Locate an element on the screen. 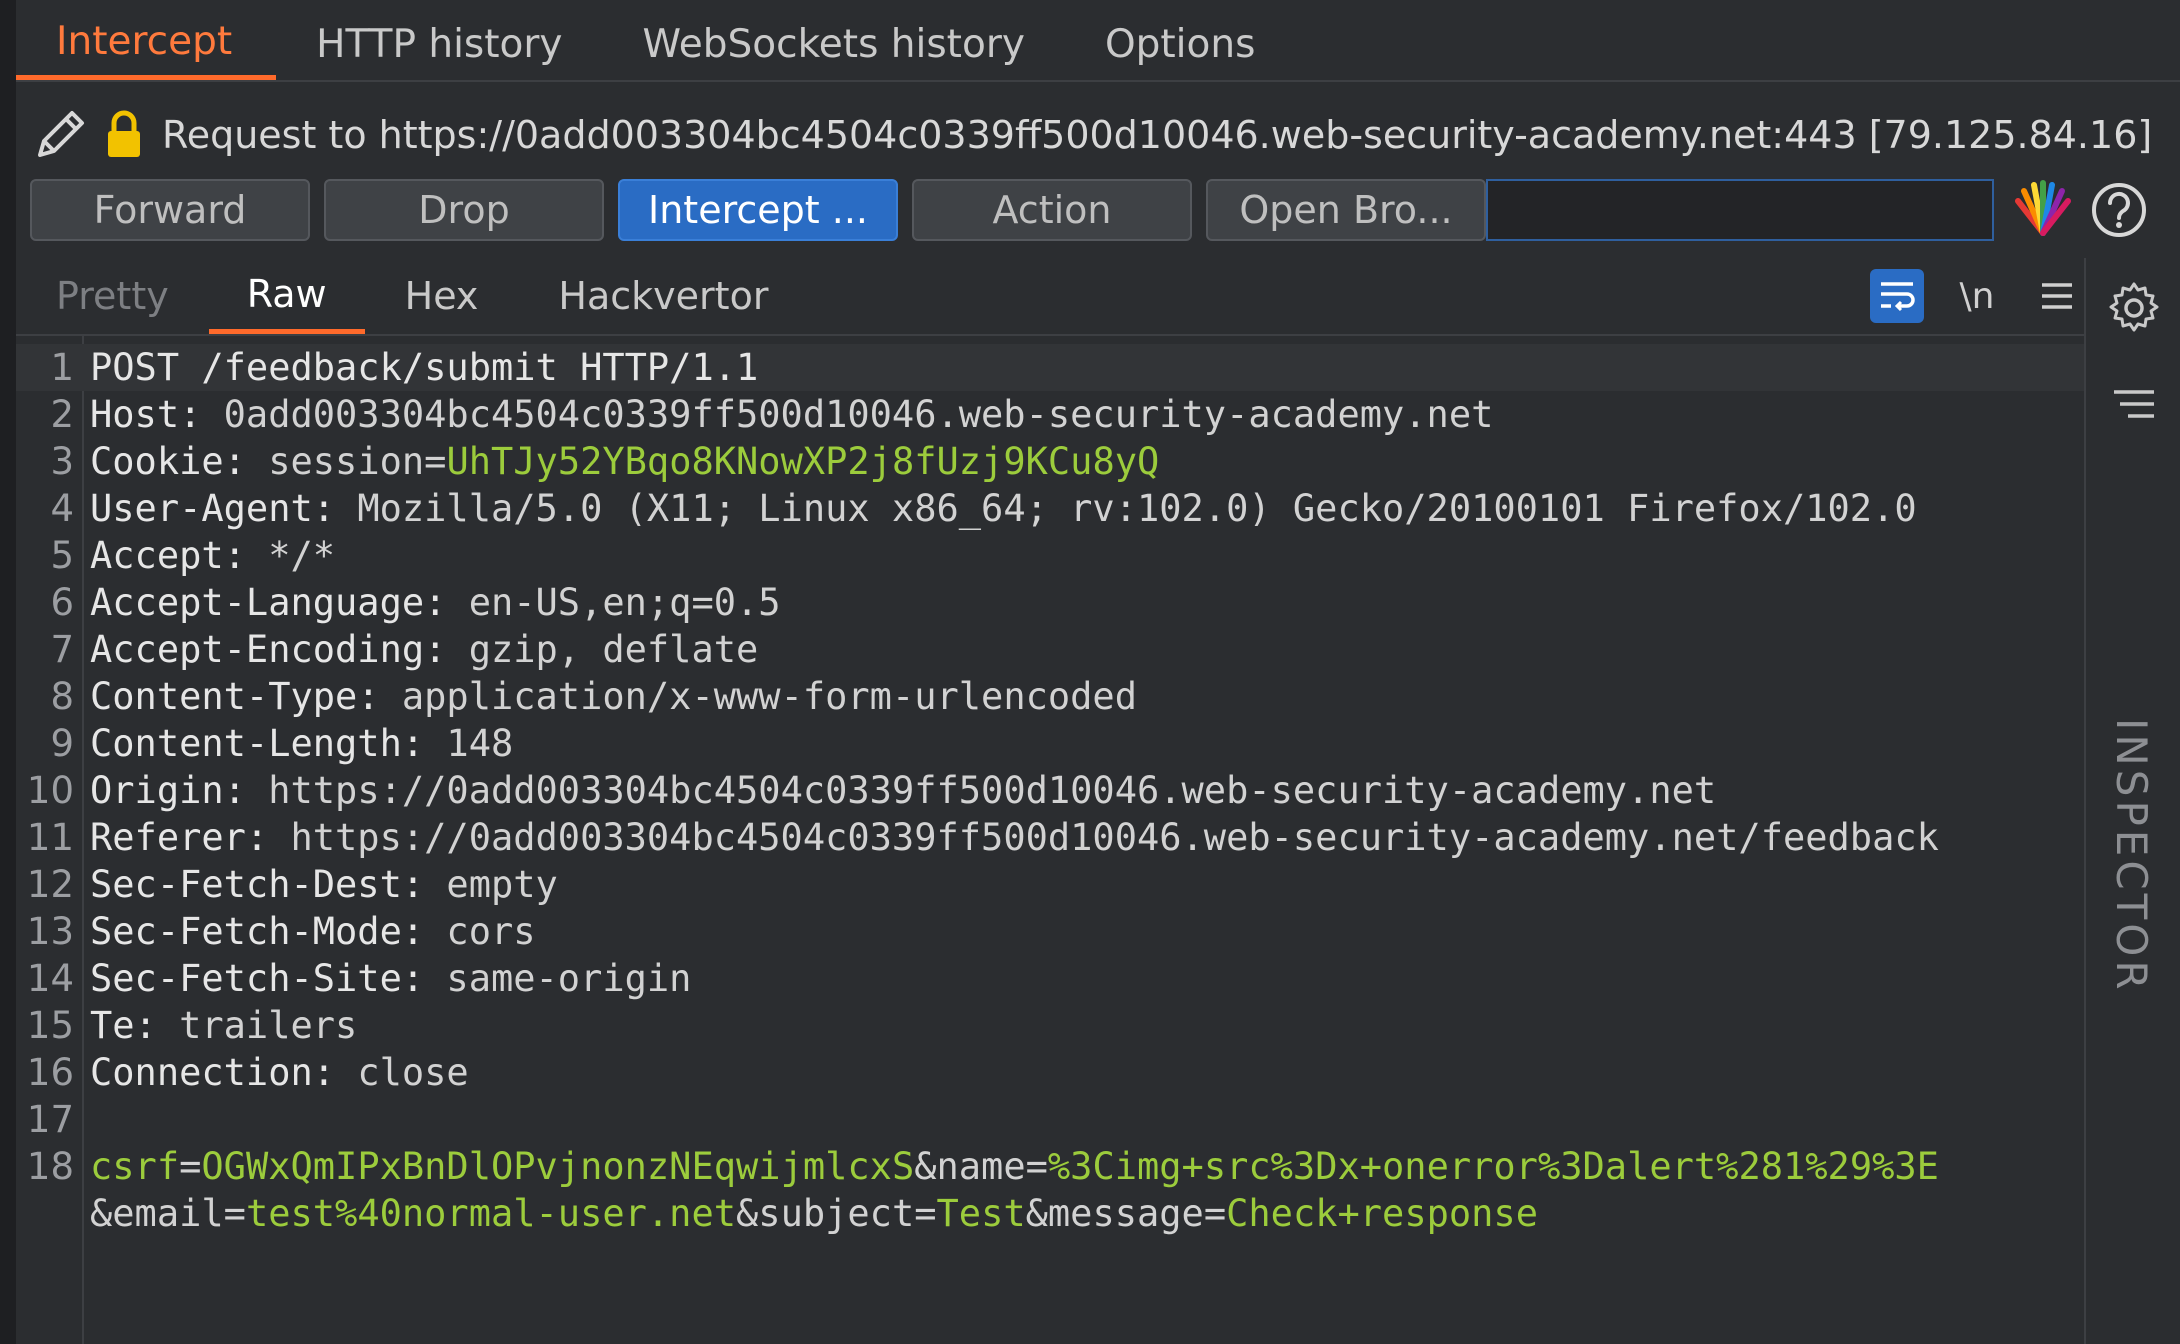  param-name: &name is located at coordinates (970, 1166).